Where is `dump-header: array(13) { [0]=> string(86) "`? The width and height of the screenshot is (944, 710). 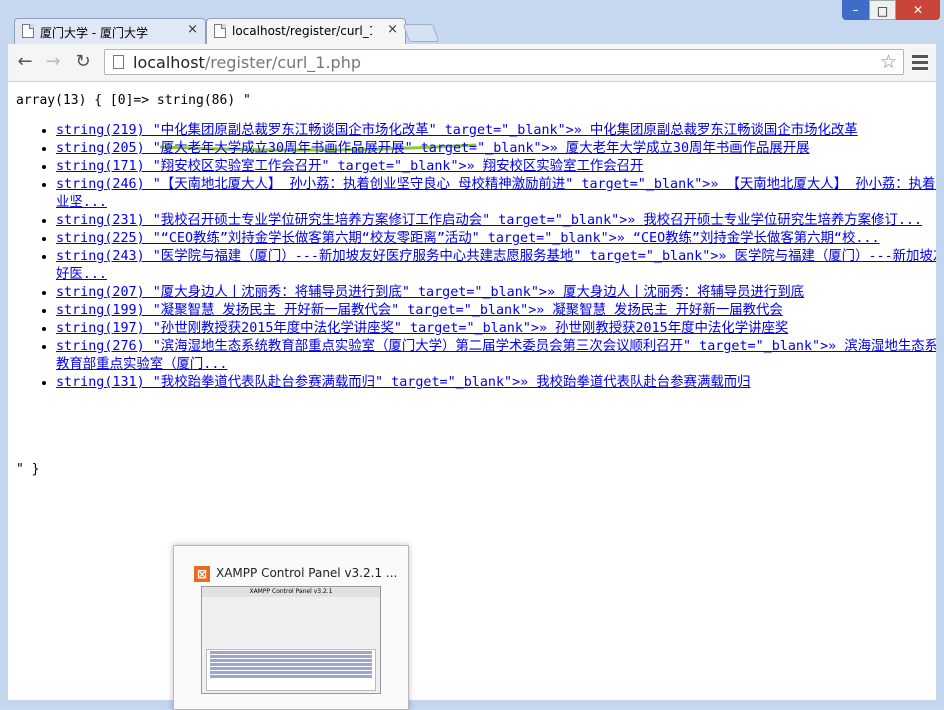
dump-header: array(13) { [0]=> string(86) " is located at coordinates (133, 100).